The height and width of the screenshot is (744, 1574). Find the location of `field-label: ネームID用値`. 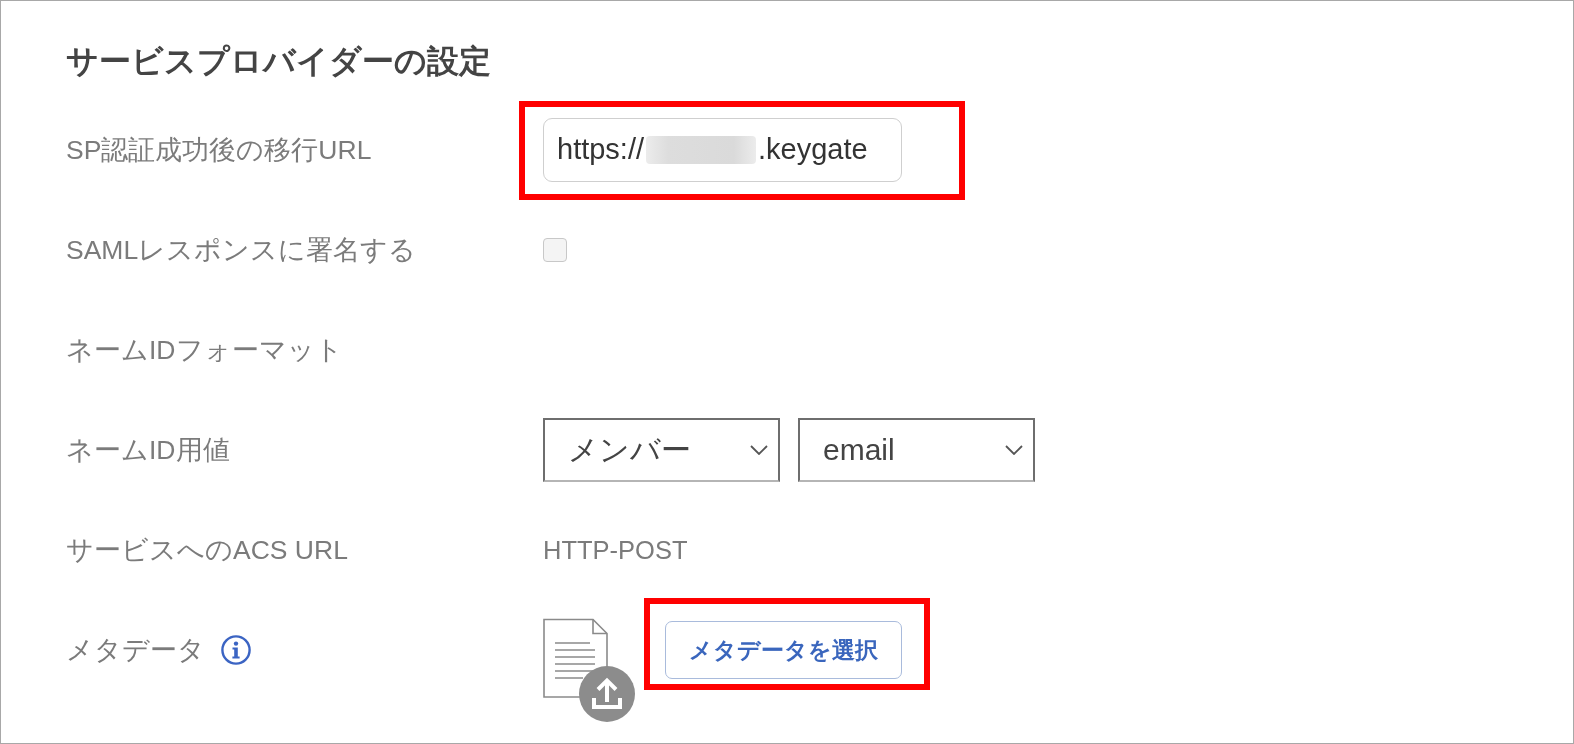

field-label: ネームID用値 is located at coordinates (148, 450).